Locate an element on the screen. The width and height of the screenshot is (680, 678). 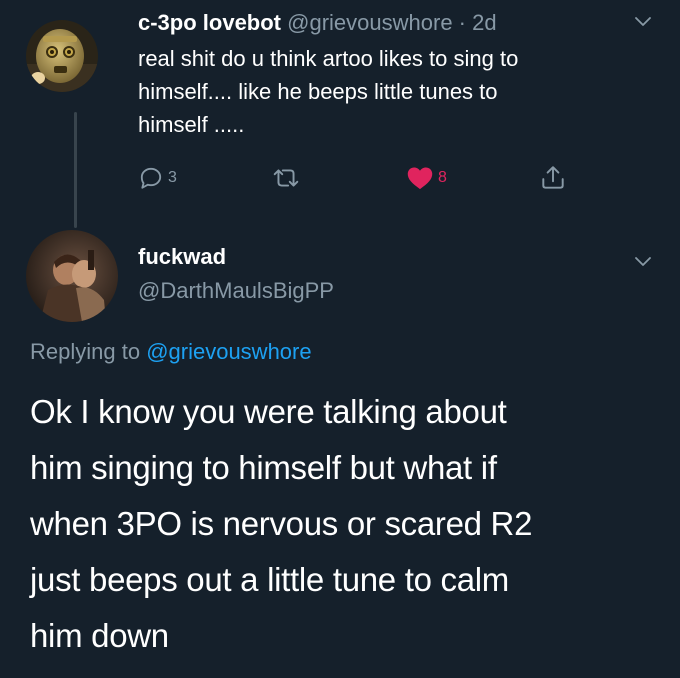
tweet1-handle-text: @grievouswhore is located at coordinates (369, 22).